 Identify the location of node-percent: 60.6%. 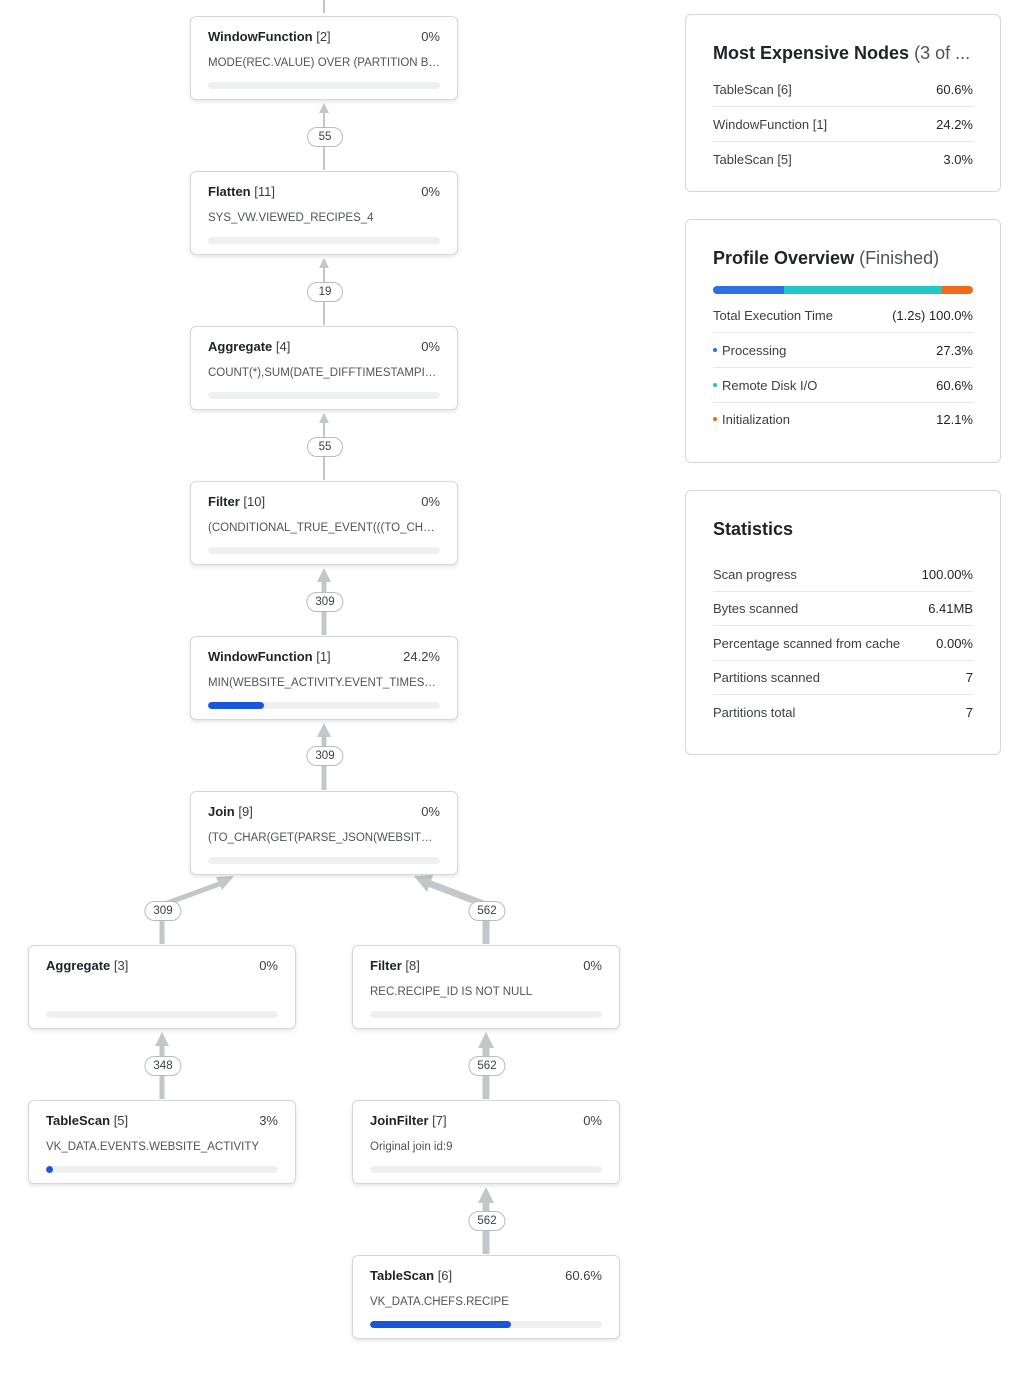
(583, 1275).